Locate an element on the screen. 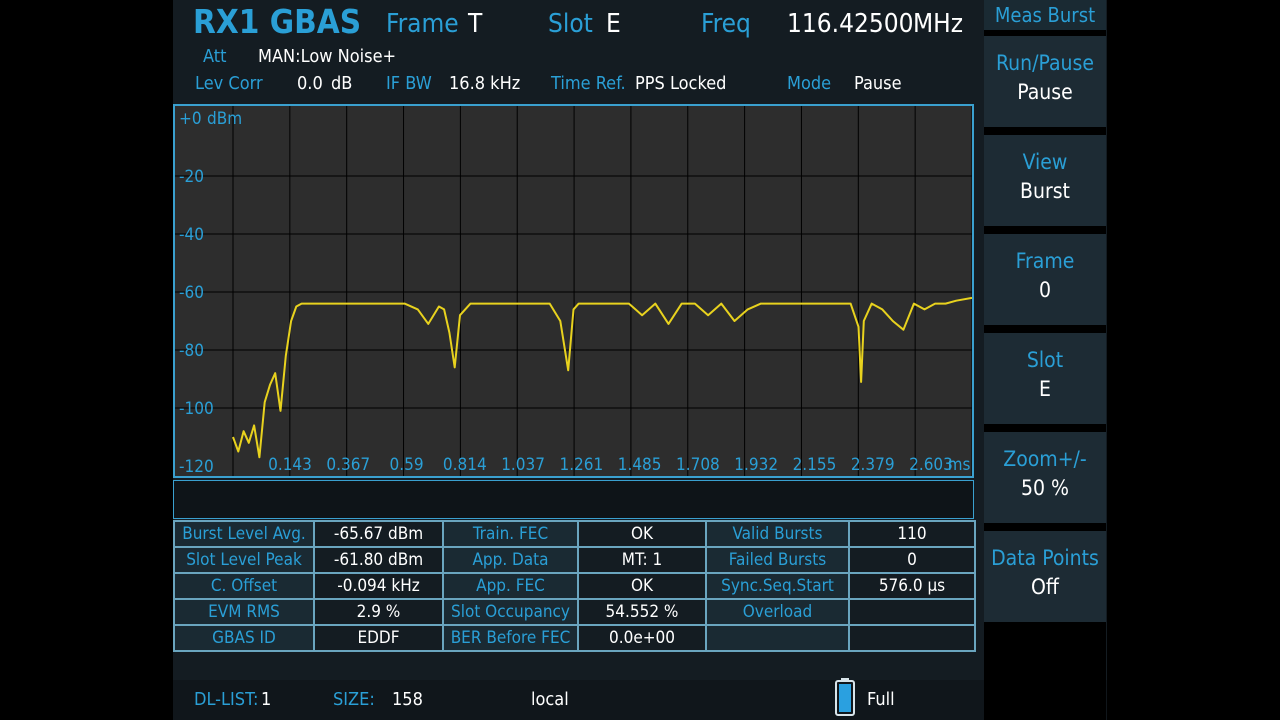 The height and width of the screenshot is (720, 1280). result-value: 54.552 % is located at coordinates (642, 612).